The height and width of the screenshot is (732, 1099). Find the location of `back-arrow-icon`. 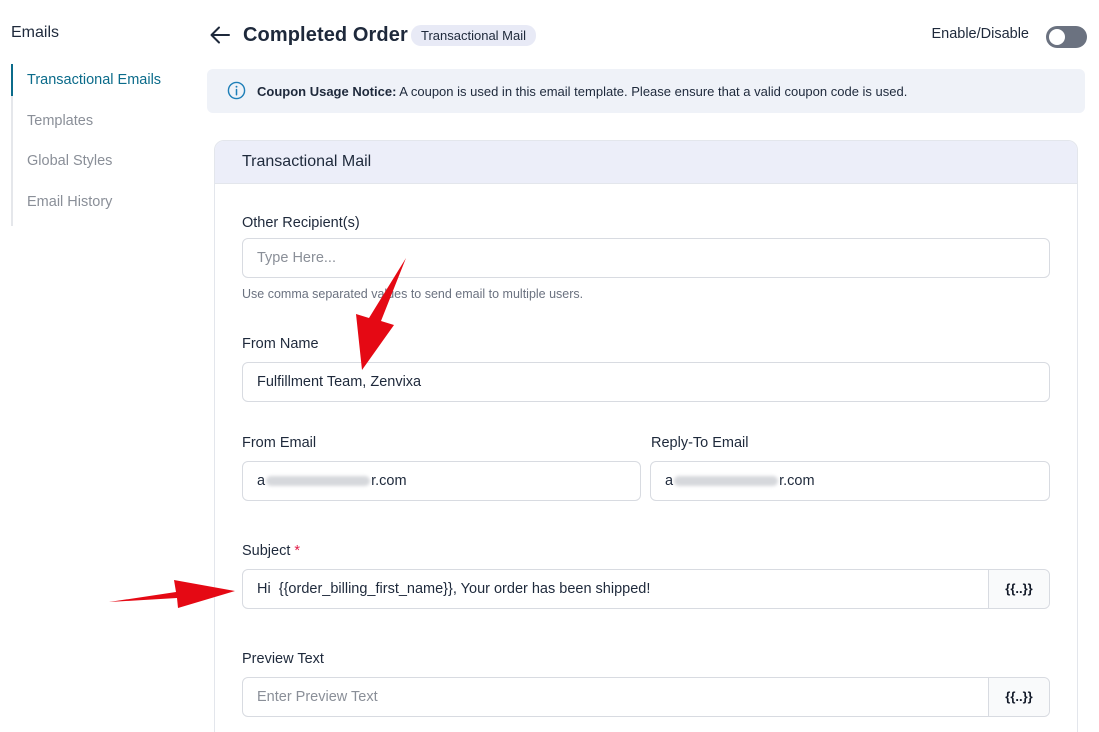

back-arrow-icon is located at coordinates (220, 35).